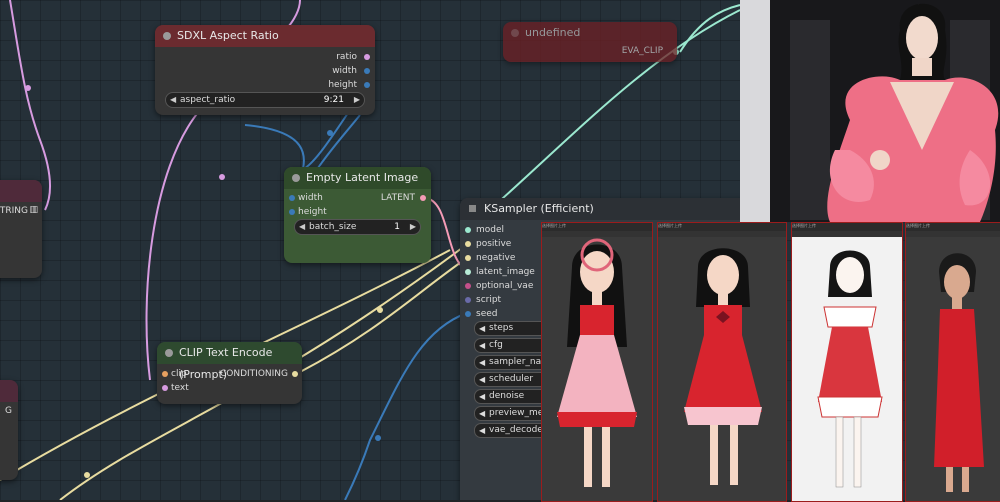  What do you see at coordinates (14, 211) in the screenshot?
I see `string-output-label: STRING` at bounding box center [14, 211].